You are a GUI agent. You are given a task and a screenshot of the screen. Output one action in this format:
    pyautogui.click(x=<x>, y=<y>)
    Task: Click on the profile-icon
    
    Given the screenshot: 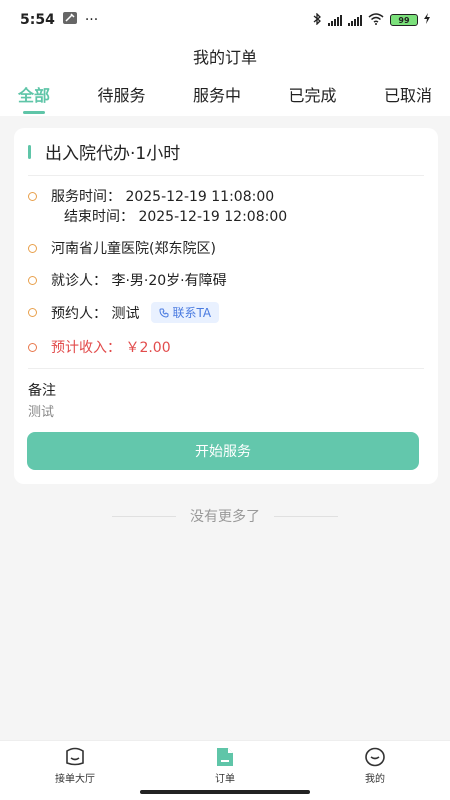 What is the action you would take?
    pyautogui.click(x=375, y=757)
    